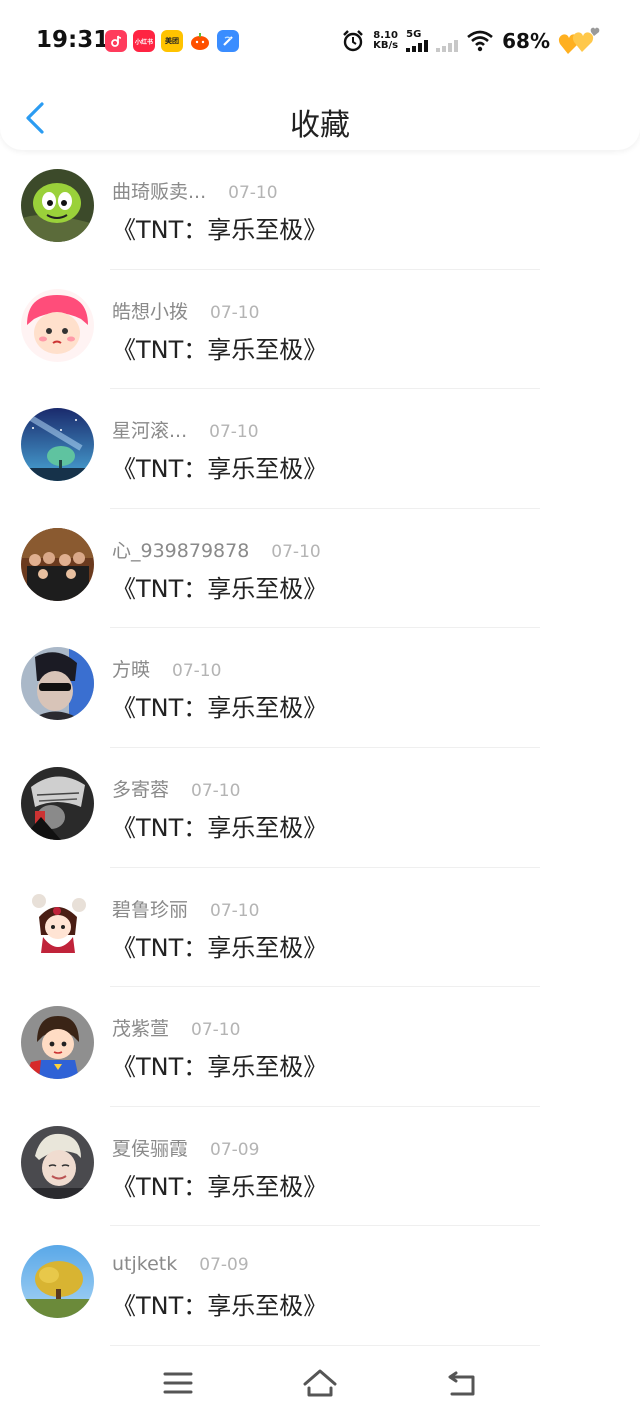 This screenshot has width=640, height=1422. What do you see at coordinates (320, 42) in the screenshot?
I see `status-bar: 19:31 小红书 美团 8.10 KB/s 5G 68%` at bounding box center [320, 42].